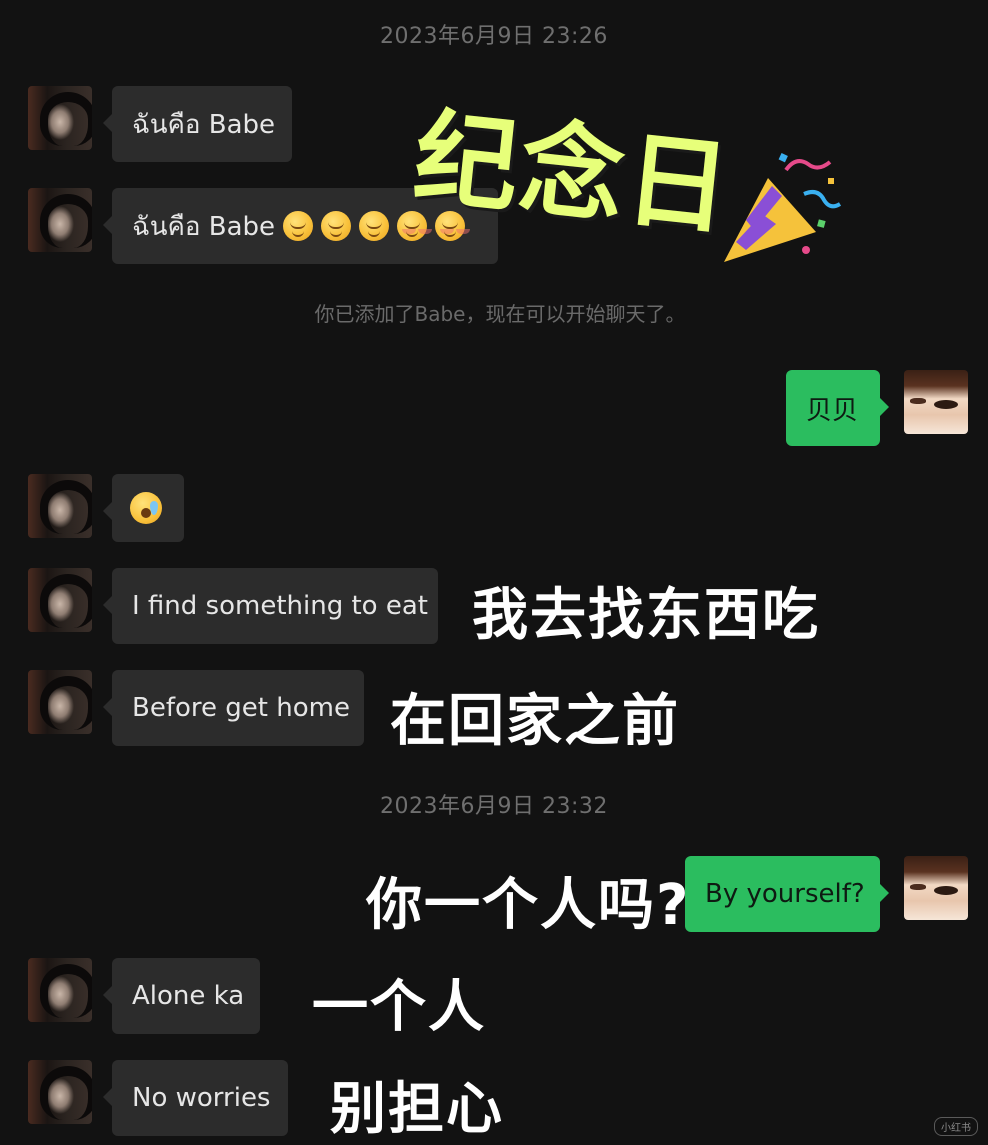  I want to click on watermark: 小红书, so click(956, 1126).